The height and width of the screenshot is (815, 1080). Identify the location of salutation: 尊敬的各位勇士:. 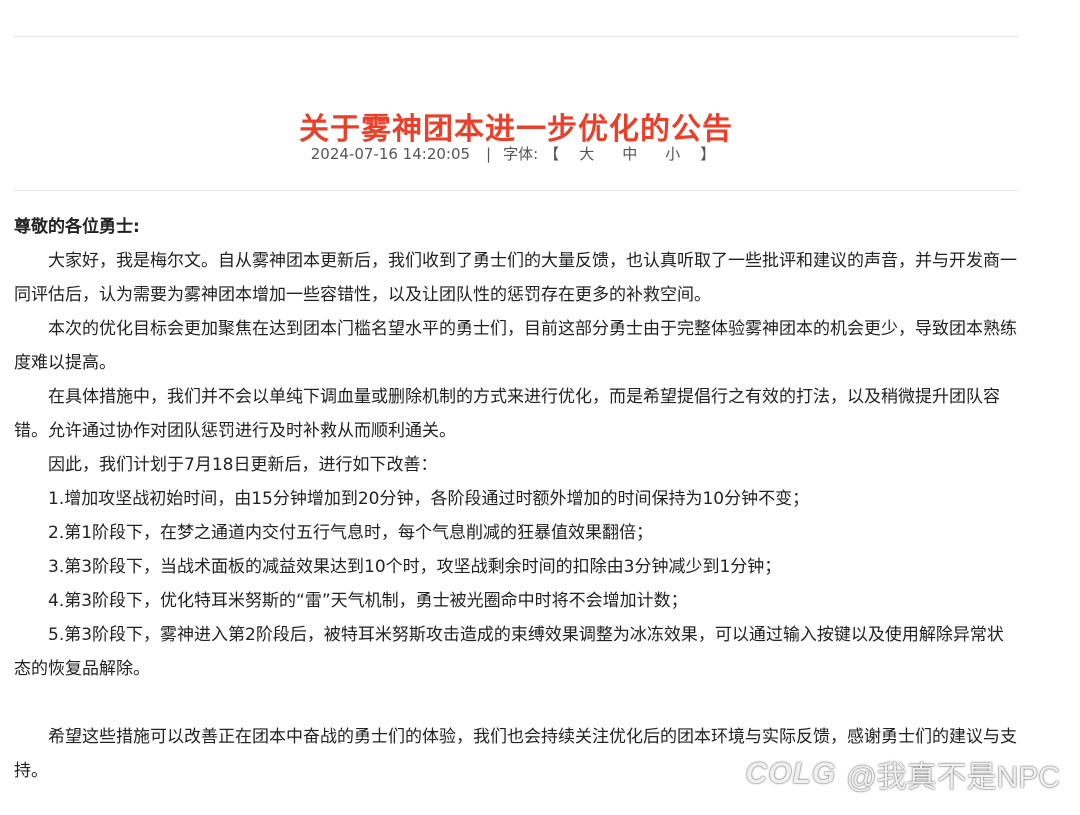
(77, 227).